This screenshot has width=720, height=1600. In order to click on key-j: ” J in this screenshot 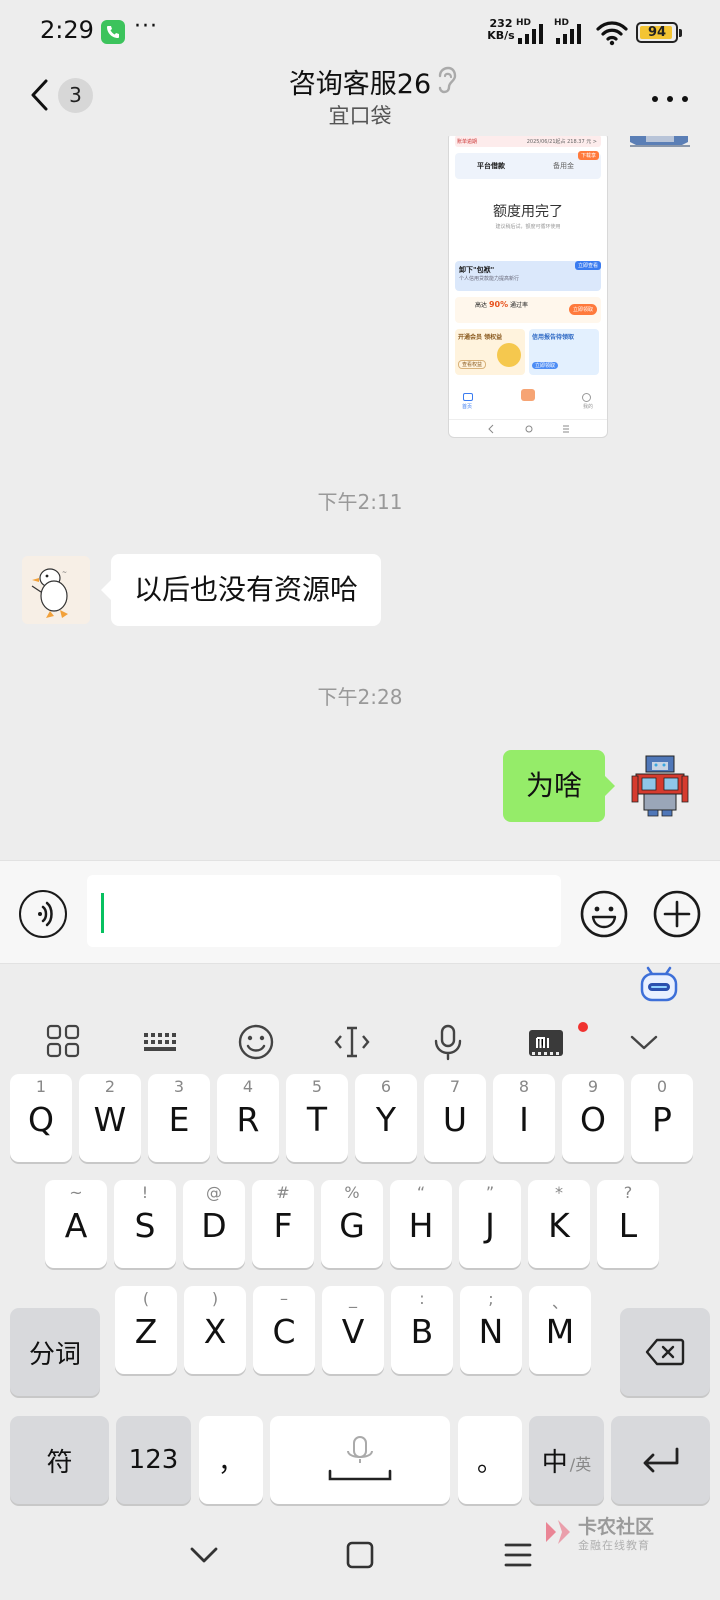, I will do `click(490, 1224)`.